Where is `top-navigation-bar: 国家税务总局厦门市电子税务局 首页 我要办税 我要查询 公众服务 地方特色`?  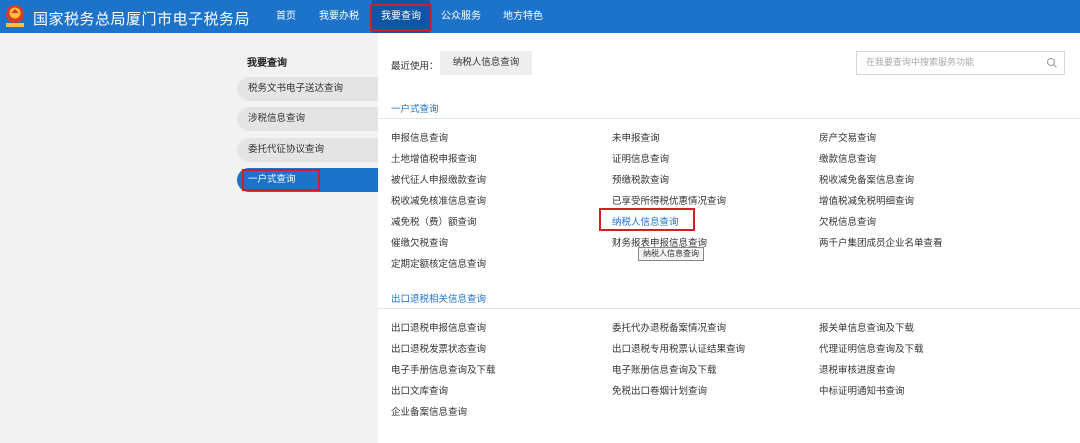
top-navigation-bar: 国家税务总局厦门市电子税务局 首页 我要办税 我要查询 公众服务 地方特色 is located at coordinates (540, 16).